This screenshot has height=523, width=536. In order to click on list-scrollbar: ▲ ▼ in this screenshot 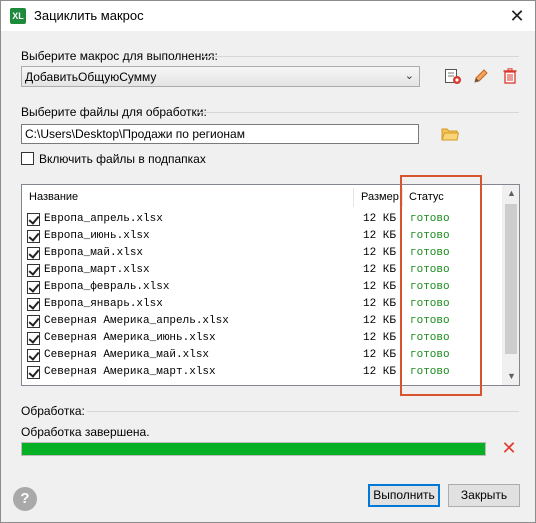, I will do `click(510, 285)`.